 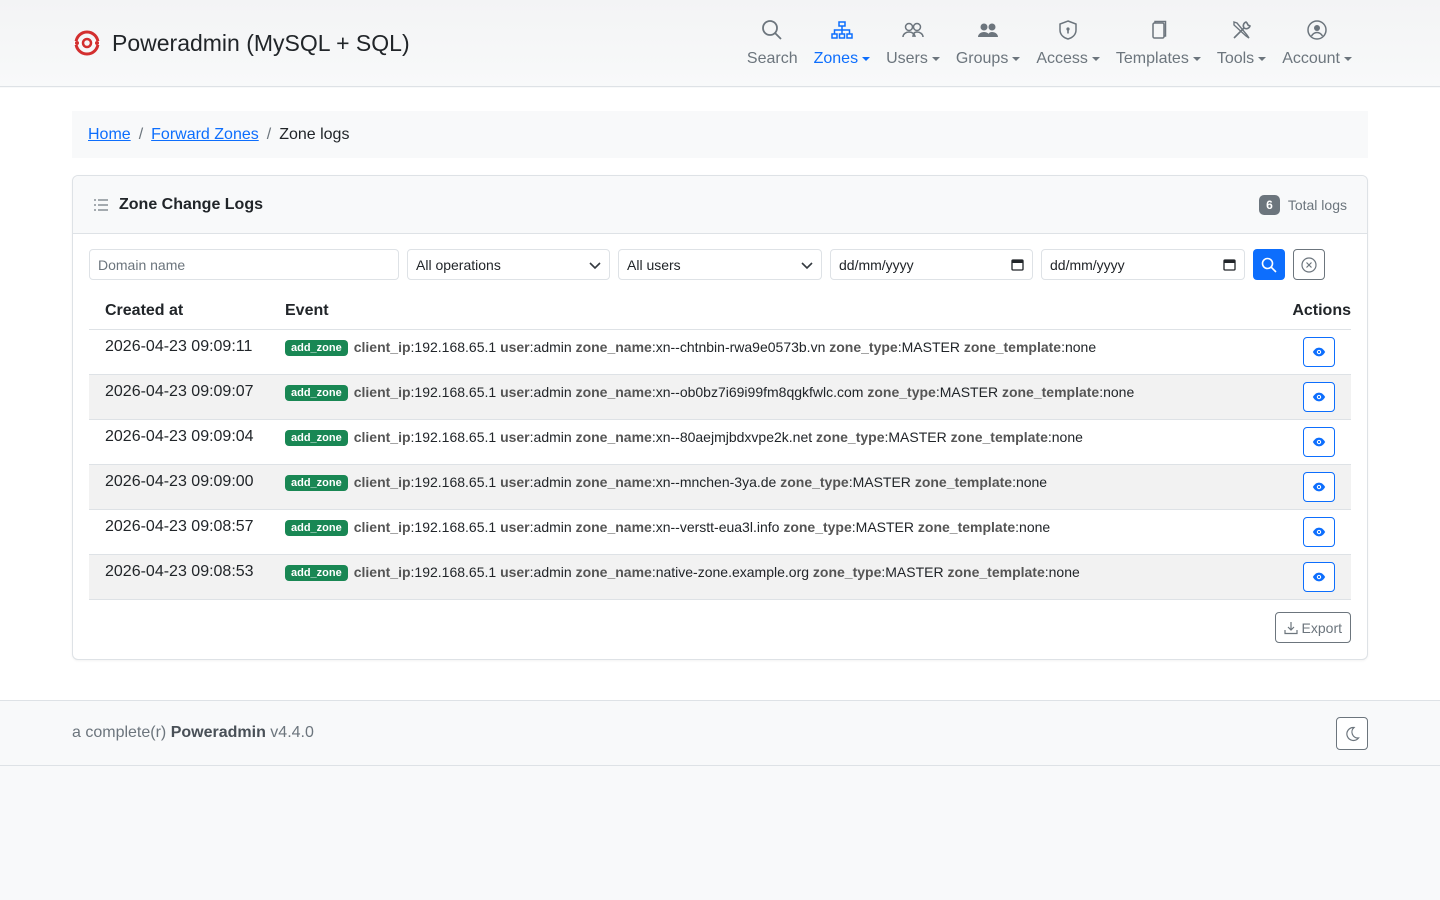 What do you see at coordinates (1143, 264) in the screenshot?
I see `date-to-input: dd/mm/yyyy` at bounding box center [1143, 264].